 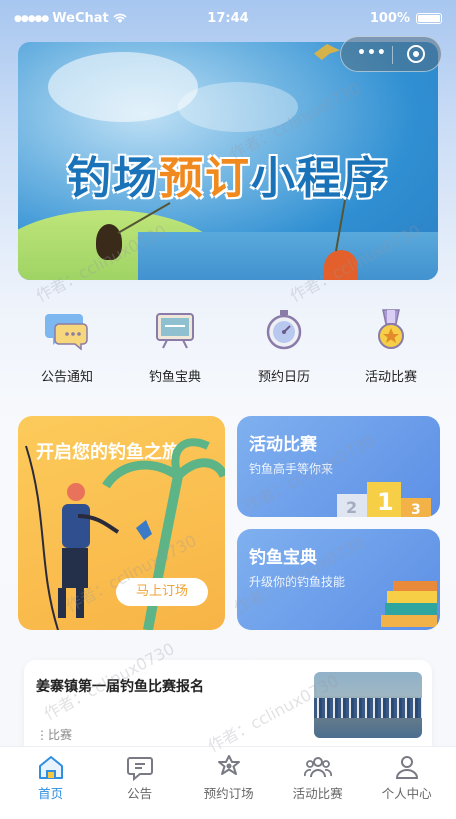 What do you see at coordinates (390, 377) in the screenshot?
I see `shortcut-label: 活动比赛` at bounding box center [390, 377].